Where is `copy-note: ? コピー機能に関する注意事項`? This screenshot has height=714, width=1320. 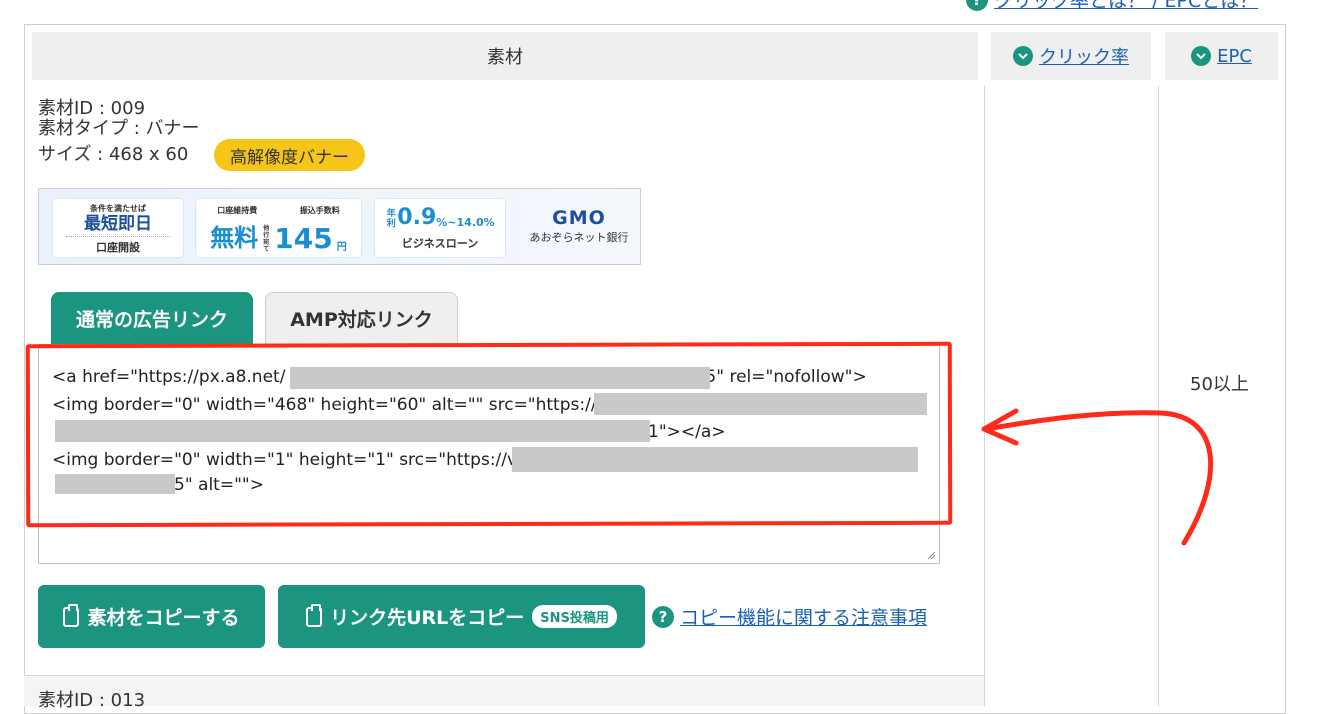
copy-note: ? コピー機能に関する注意事項 is located at coordinates (789, 616).